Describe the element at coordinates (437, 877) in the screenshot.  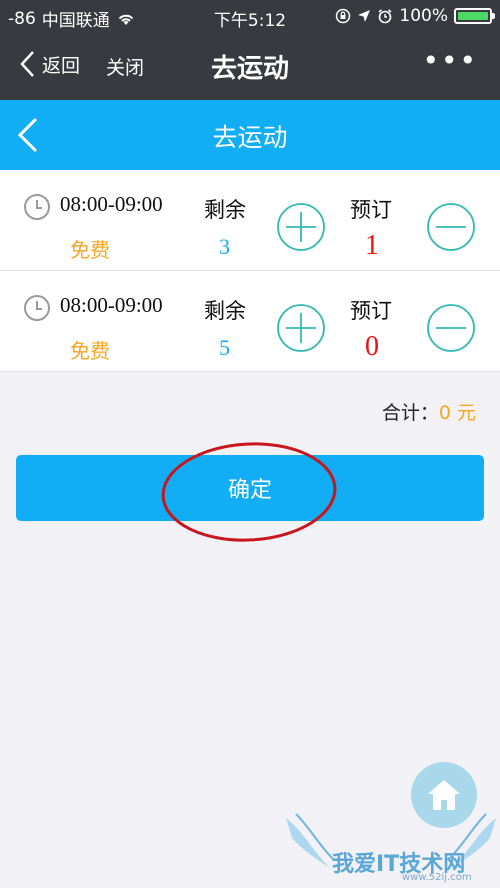
I see `watermark-url: www.52ij.com` at that location.